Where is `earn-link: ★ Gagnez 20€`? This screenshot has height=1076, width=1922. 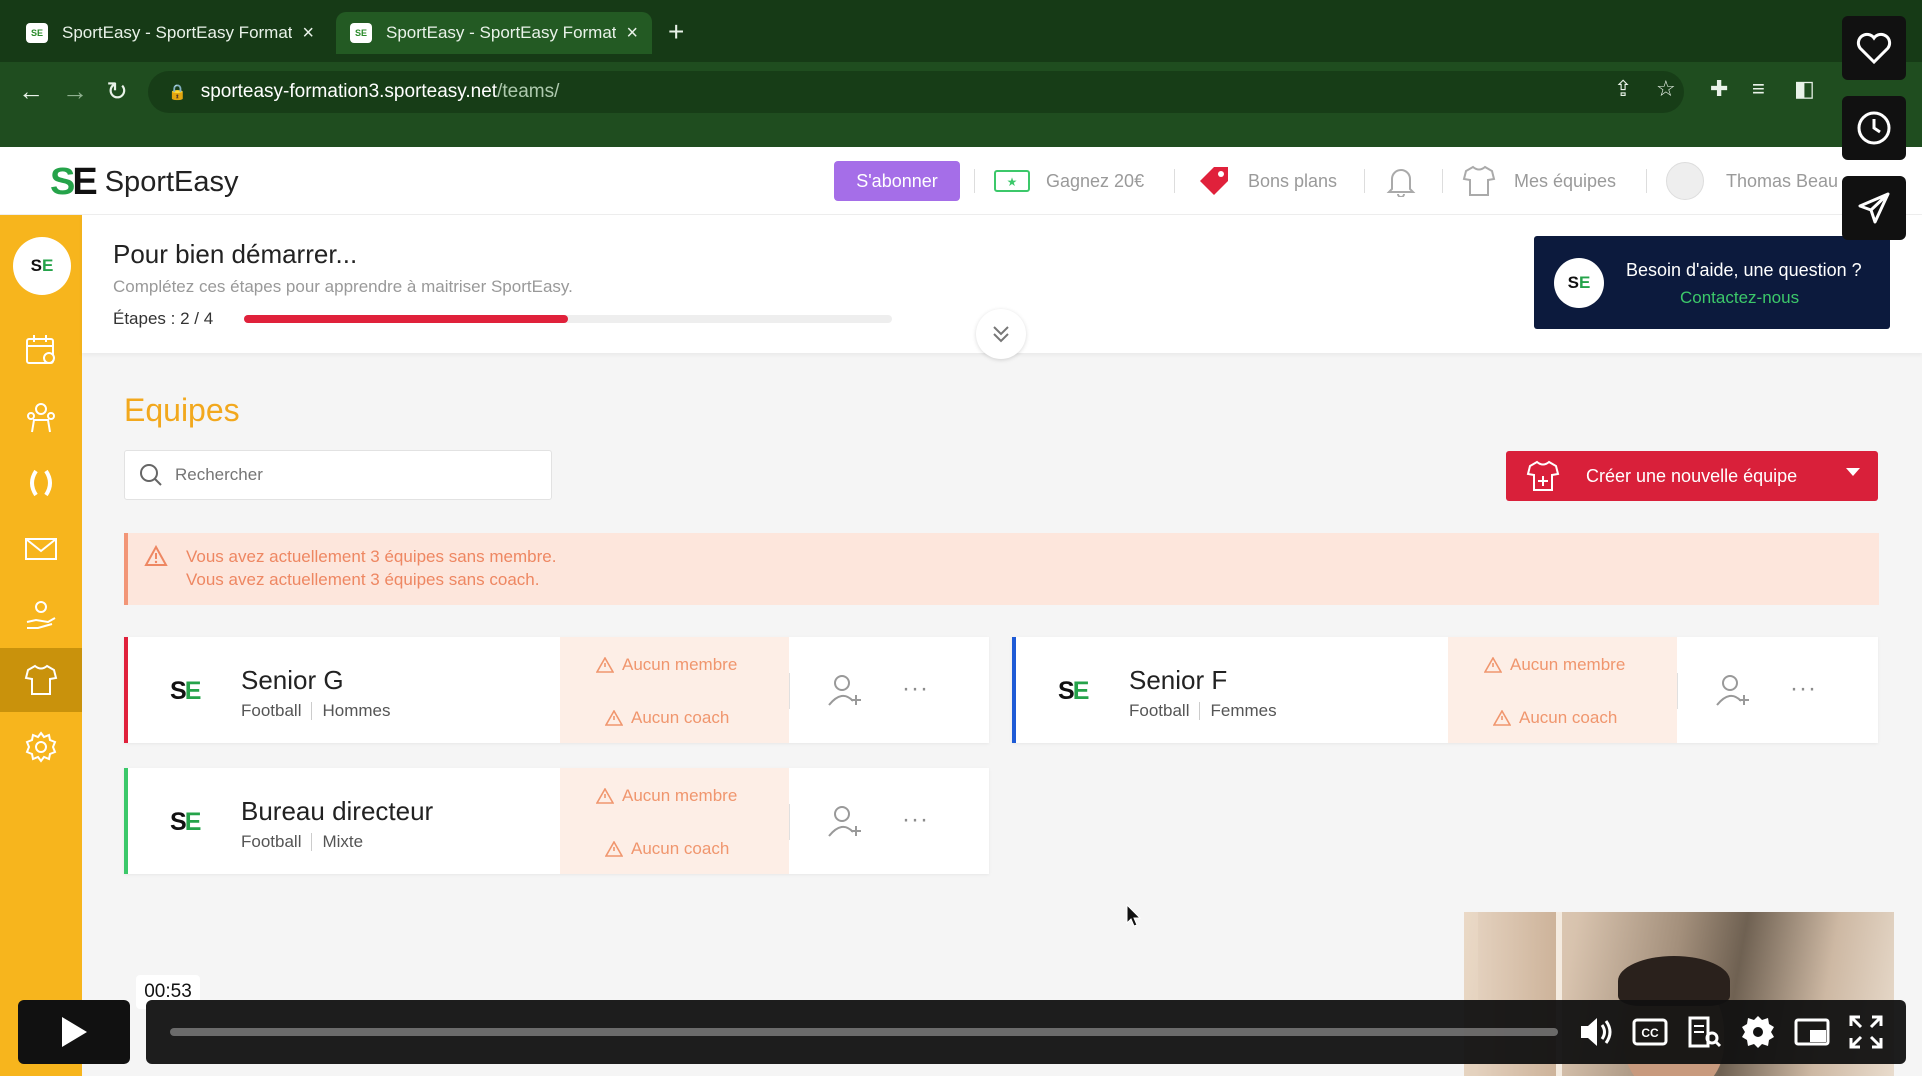
earn-link: ★ Gagnez 20€ is located at coordinates (1069, 181).